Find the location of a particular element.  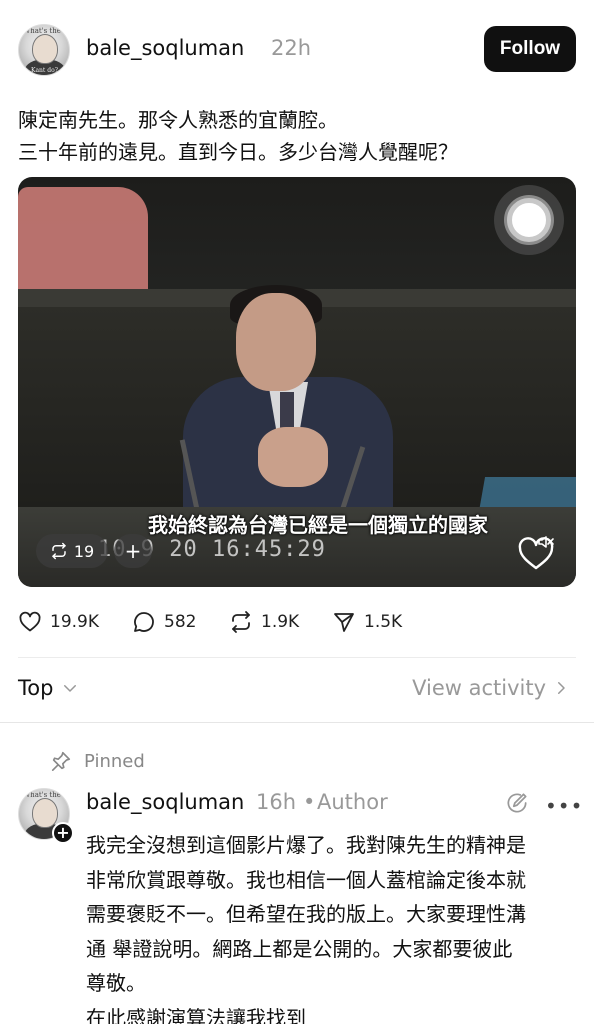

sort-label: Top is located at coordinates (36, 688).